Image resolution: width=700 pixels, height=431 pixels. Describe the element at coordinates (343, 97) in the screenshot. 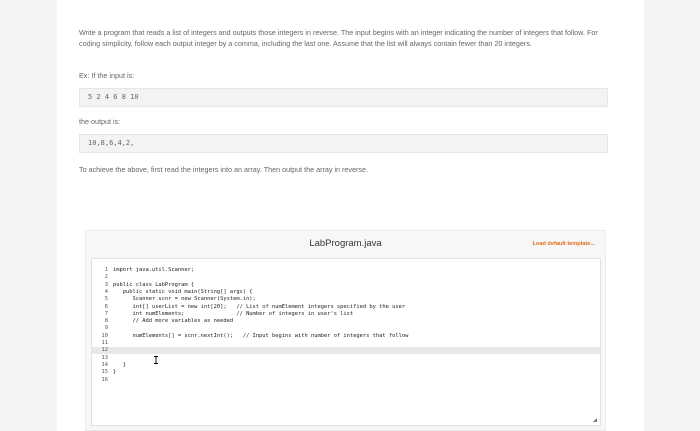

I see `example-input-box: 5 2 4 6 8 10` at that location.